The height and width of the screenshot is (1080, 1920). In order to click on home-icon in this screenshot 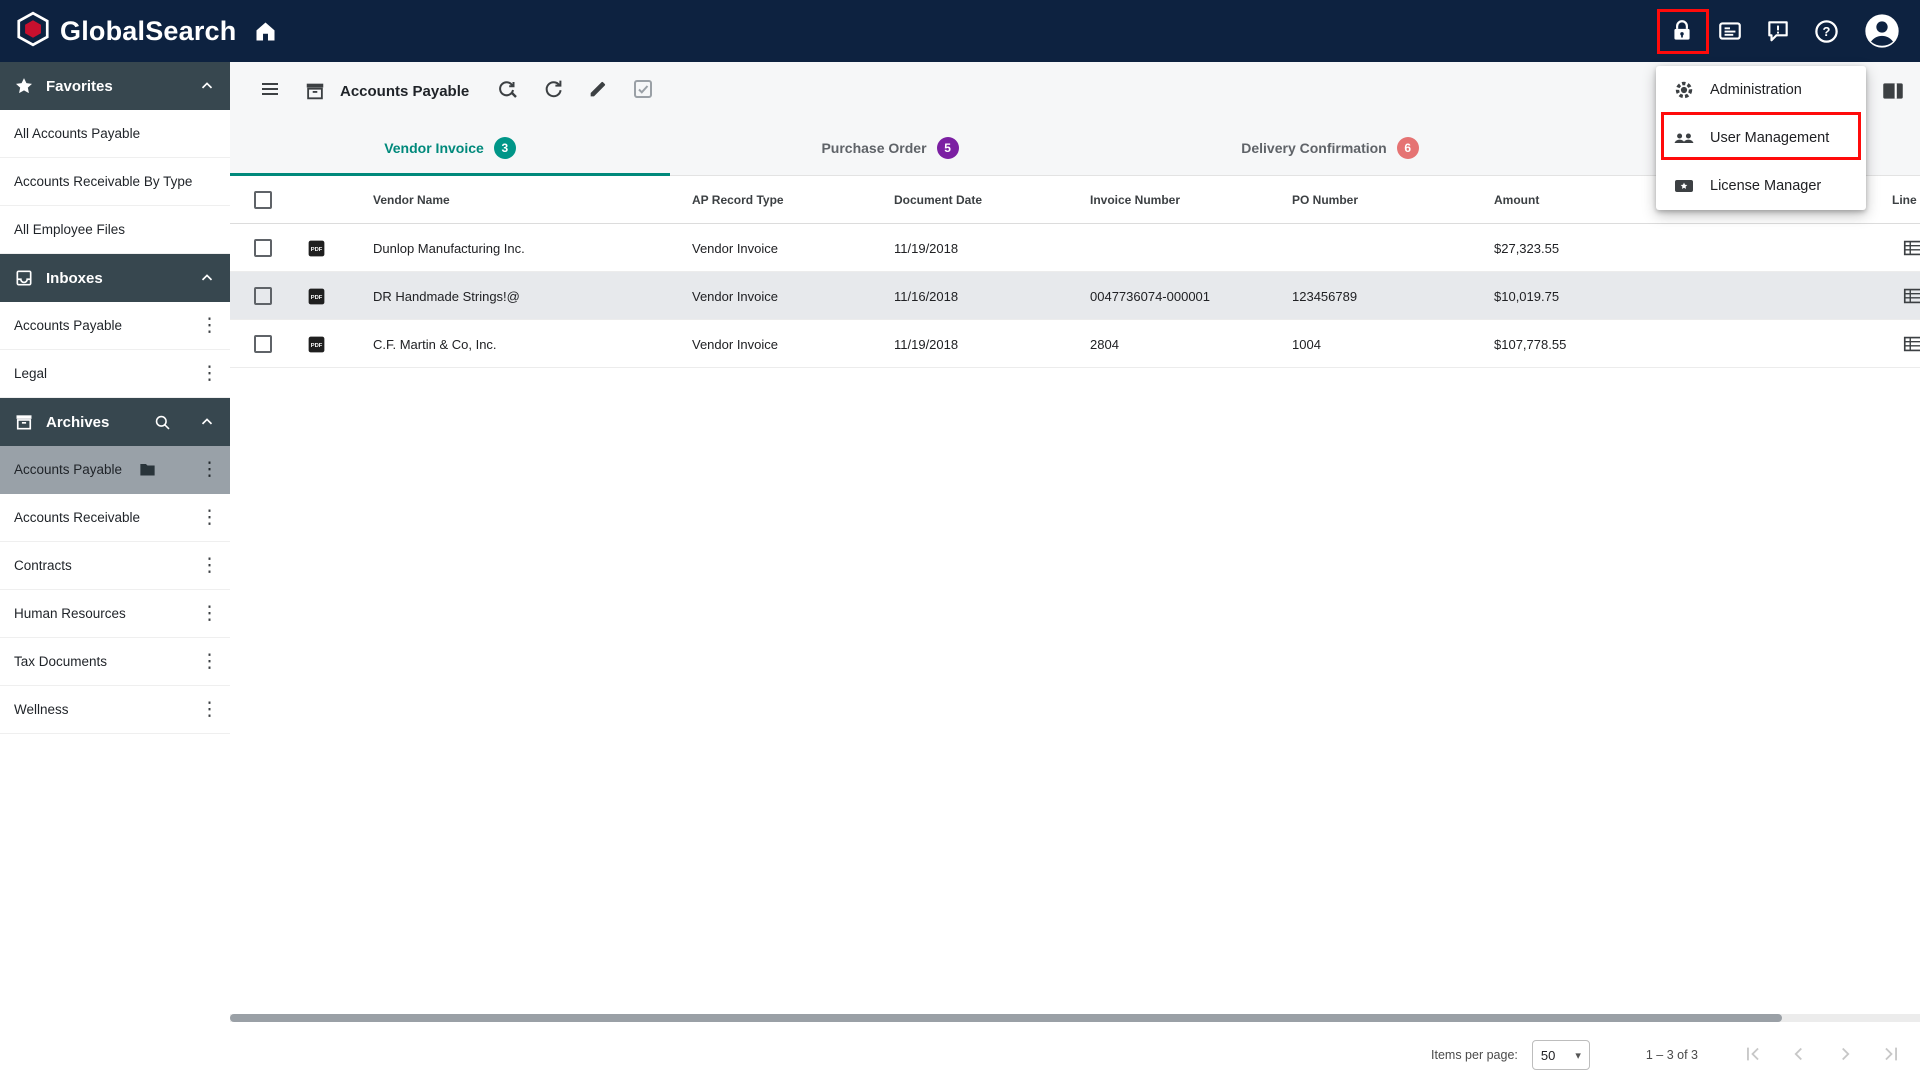, I will do `click(265, 31)`.